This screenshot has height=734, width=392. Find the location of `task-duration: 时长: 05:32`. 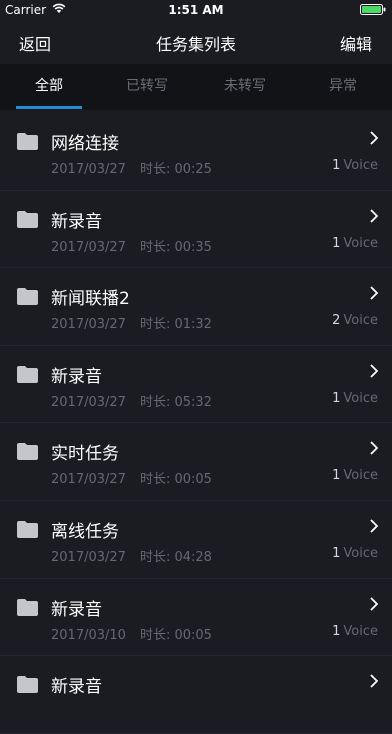

task-duration: 时长: 05:32 is located at coordinates (175, 402).